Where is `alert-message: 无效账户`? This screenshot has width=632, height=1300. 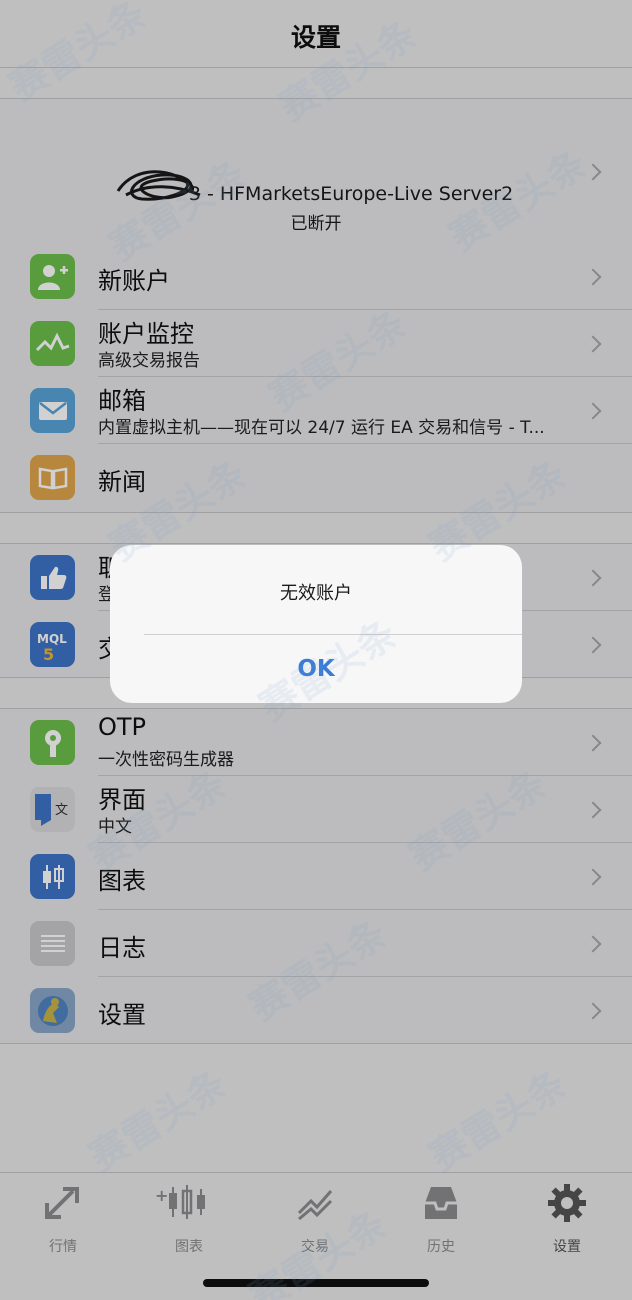 alert-message: 无效账户 is located at coordinates (316, 593).